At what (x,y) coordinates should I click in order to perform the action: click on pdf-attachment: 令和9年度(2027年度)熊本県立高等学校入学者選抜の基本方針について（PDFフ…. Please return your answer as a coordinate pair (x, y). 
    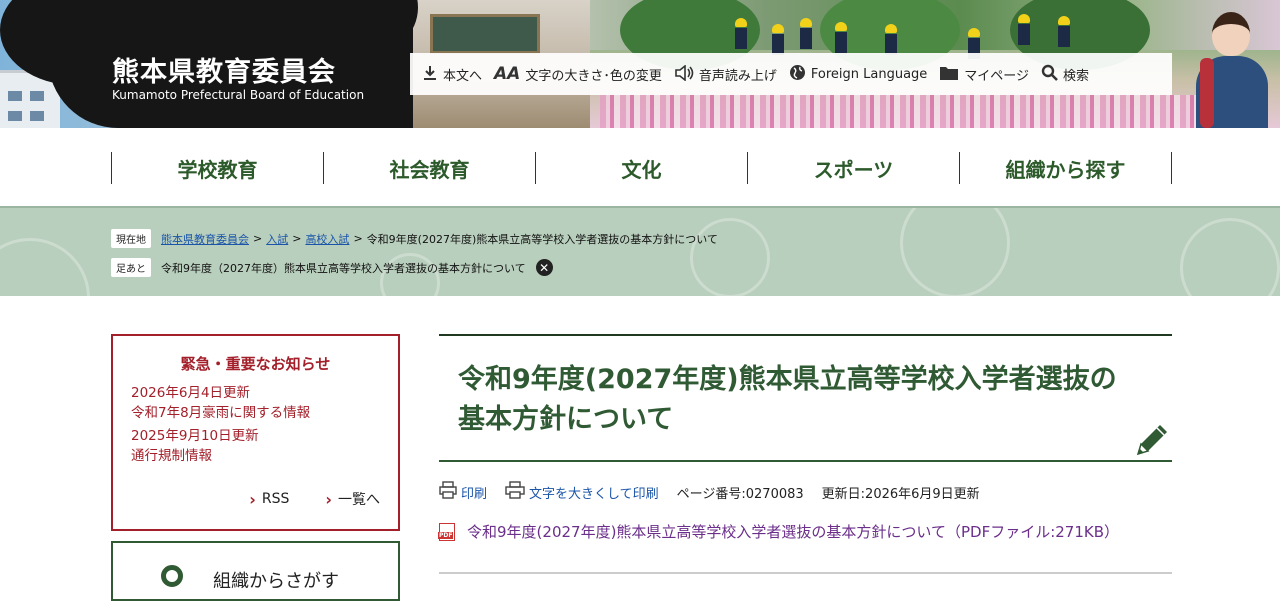
    Looking at the image, I should click on (778, 531).